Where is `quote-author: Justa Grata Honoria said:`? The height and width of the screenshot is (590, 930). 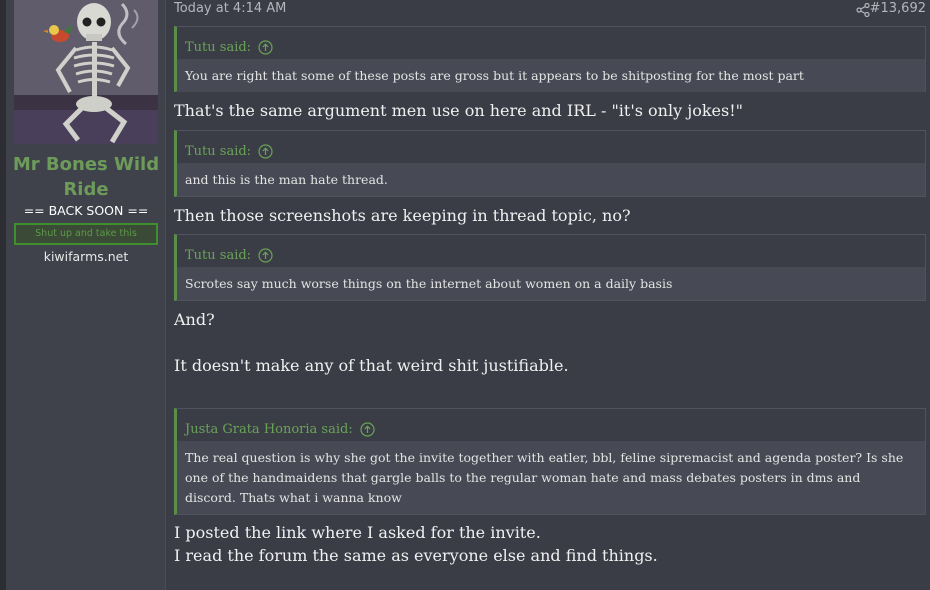 quote-author: Justa Grata Honoria said: is located at coordinates (269, 429).